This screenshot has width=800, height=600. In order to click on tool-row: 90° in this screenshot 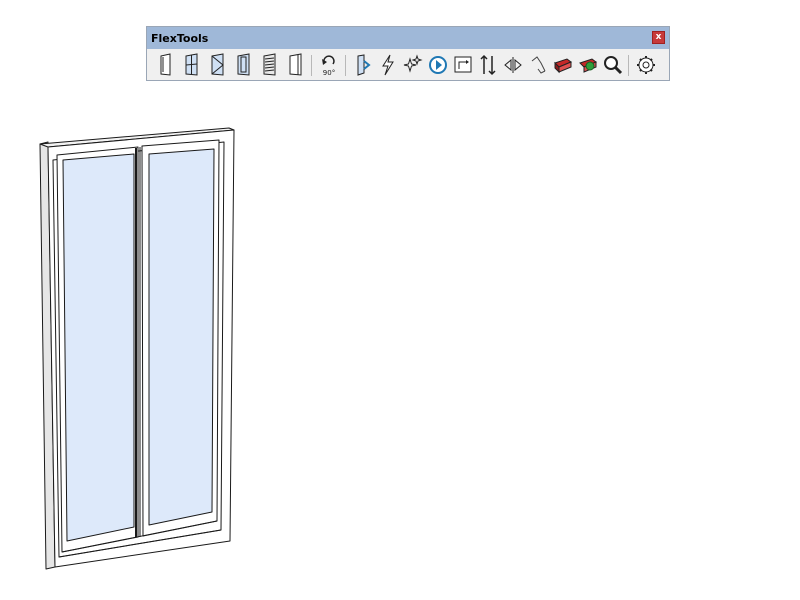, I will do `click(410, 66)`.